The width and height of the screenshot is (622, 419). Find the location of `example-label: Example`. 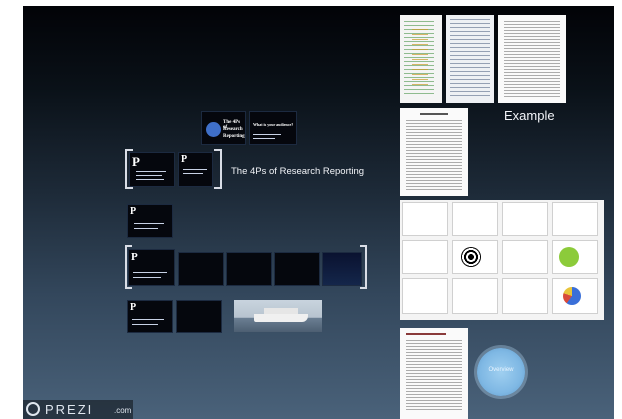

example-label: Example is located at coordinates (529, 115).